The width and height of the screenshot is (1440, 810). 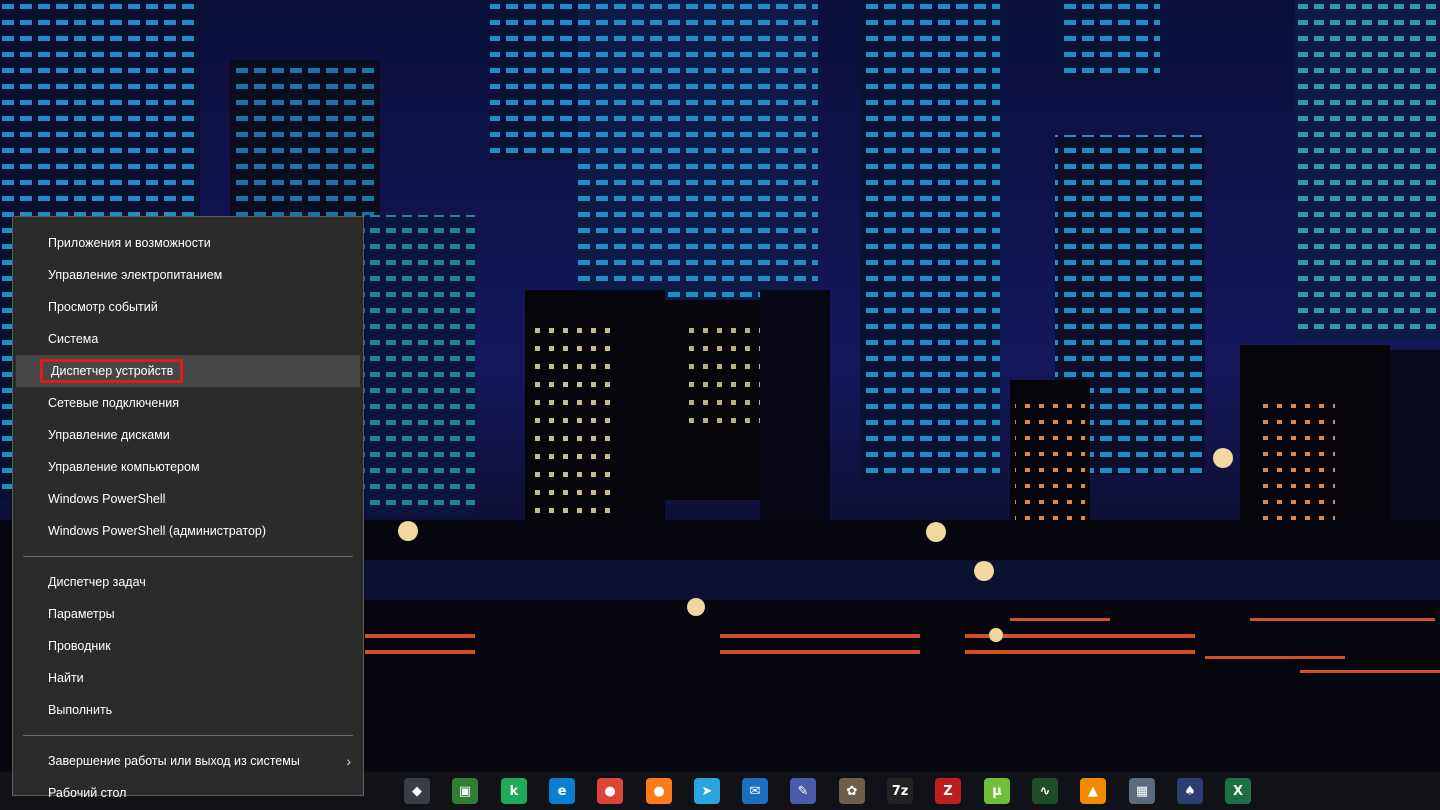 What do you see at coordinates (157, 531) in the screenshot?
I see `menu-item-label: Windows PowerShell (администратор)` at bounding box center [157, 531].